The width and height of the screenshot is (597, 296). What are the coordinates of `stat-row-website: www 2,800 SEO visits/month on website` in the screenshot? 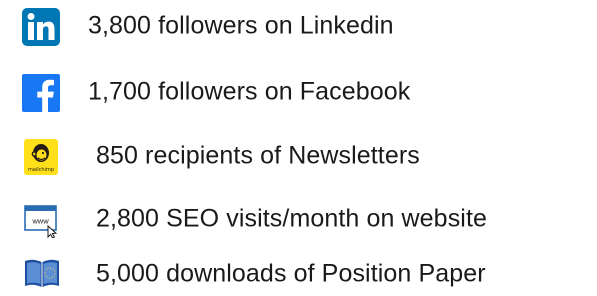 It's located at (298, 219).